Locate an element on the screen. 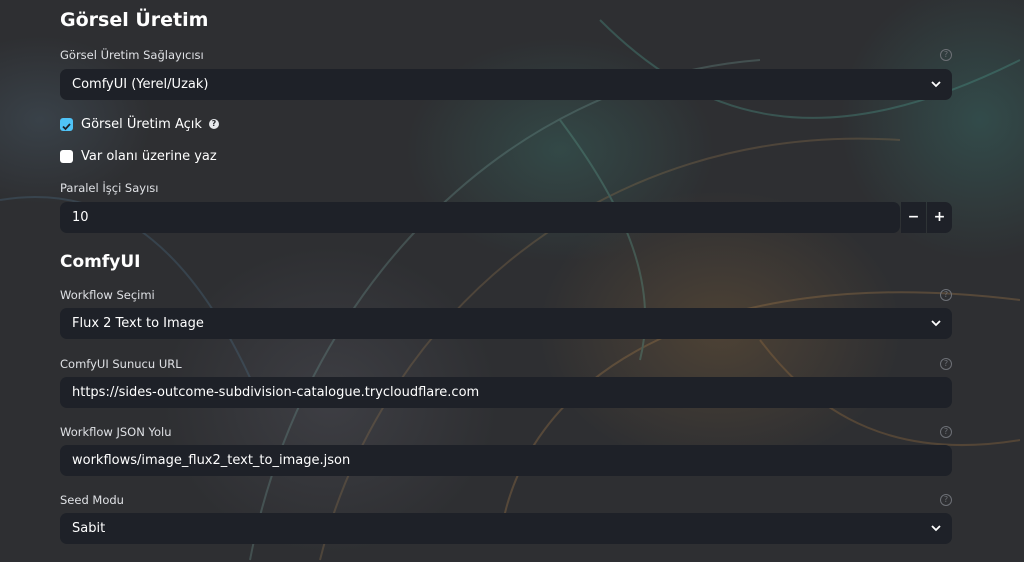  checkbox-checked is located at coordinates (66, 124).